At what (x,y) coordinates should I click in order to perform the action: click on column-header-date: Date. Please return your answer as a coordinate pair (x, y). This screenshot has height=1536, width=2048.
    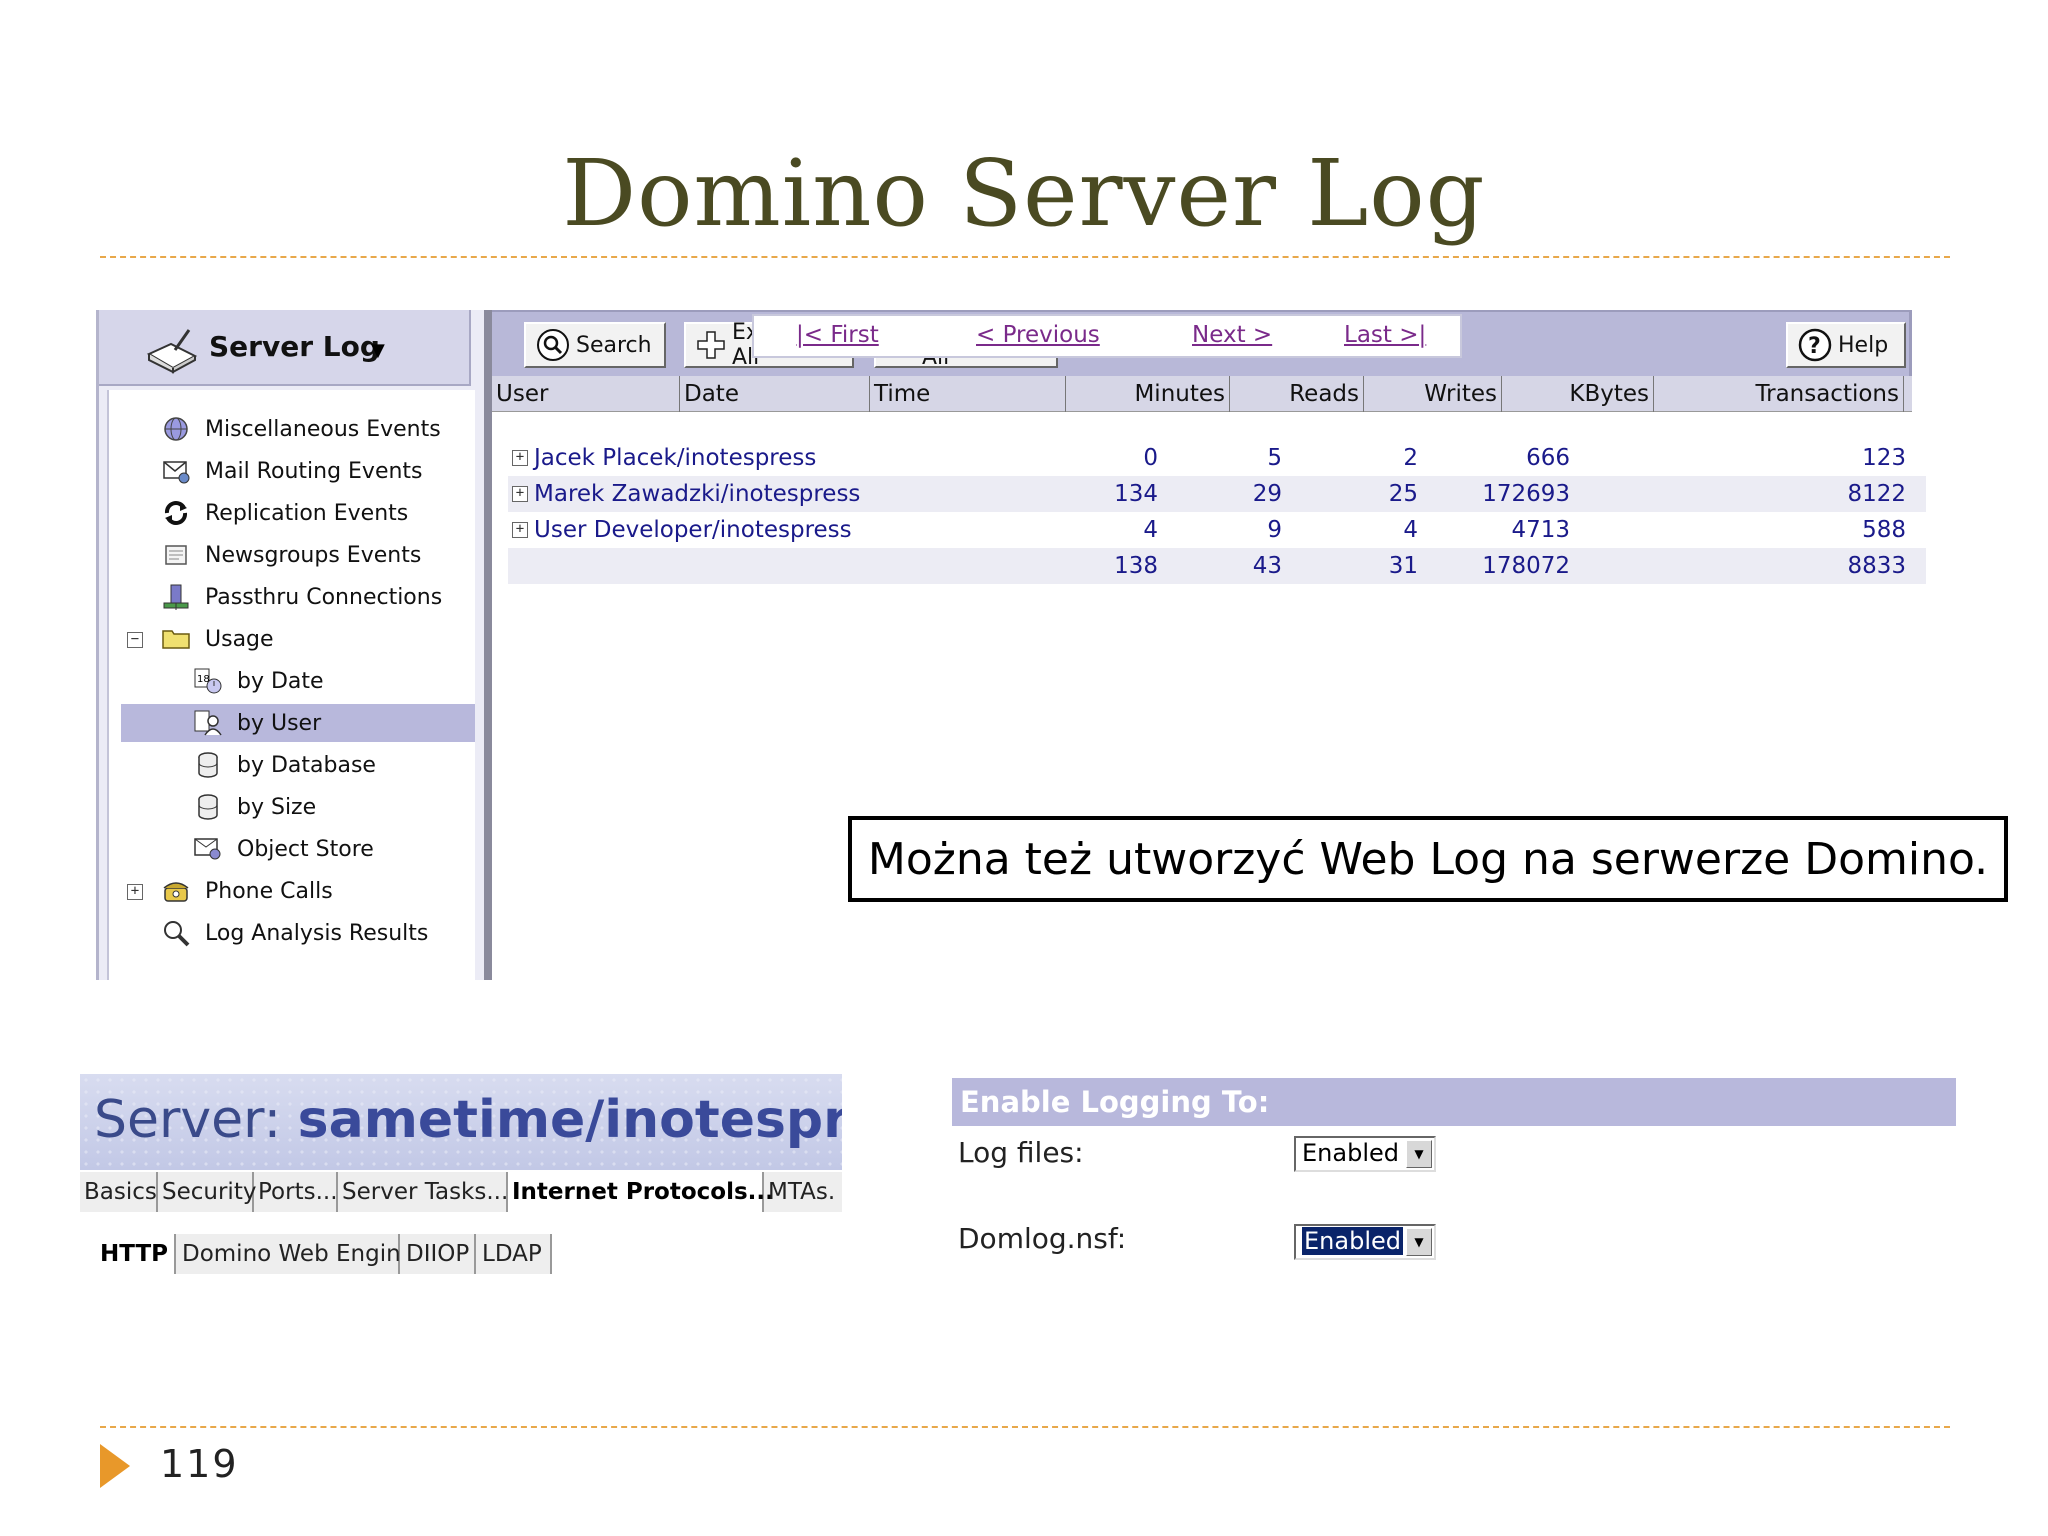
    Looking at the image, I should click on (775, 394).